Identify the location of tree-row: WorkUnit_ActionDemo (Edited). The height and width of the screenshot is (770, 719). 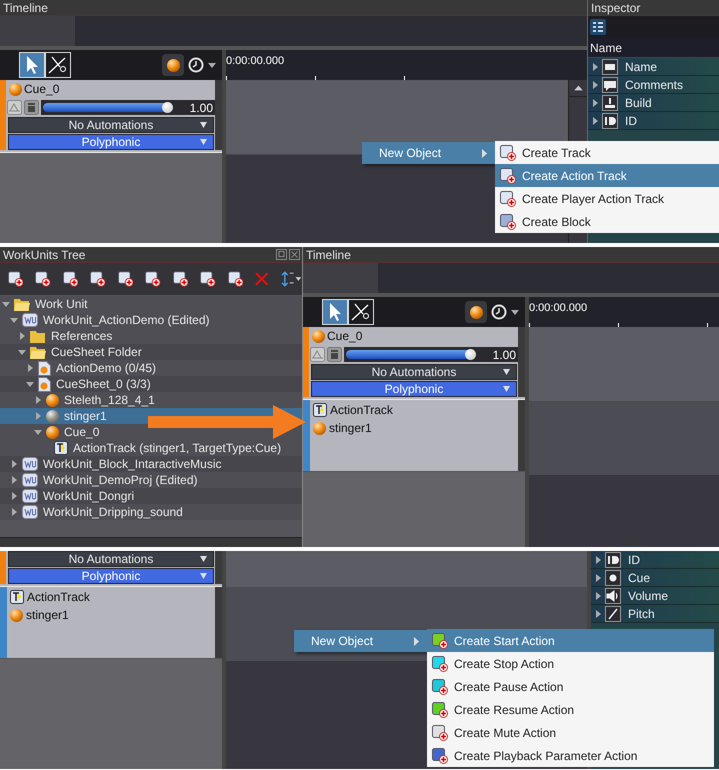
(151, 320).